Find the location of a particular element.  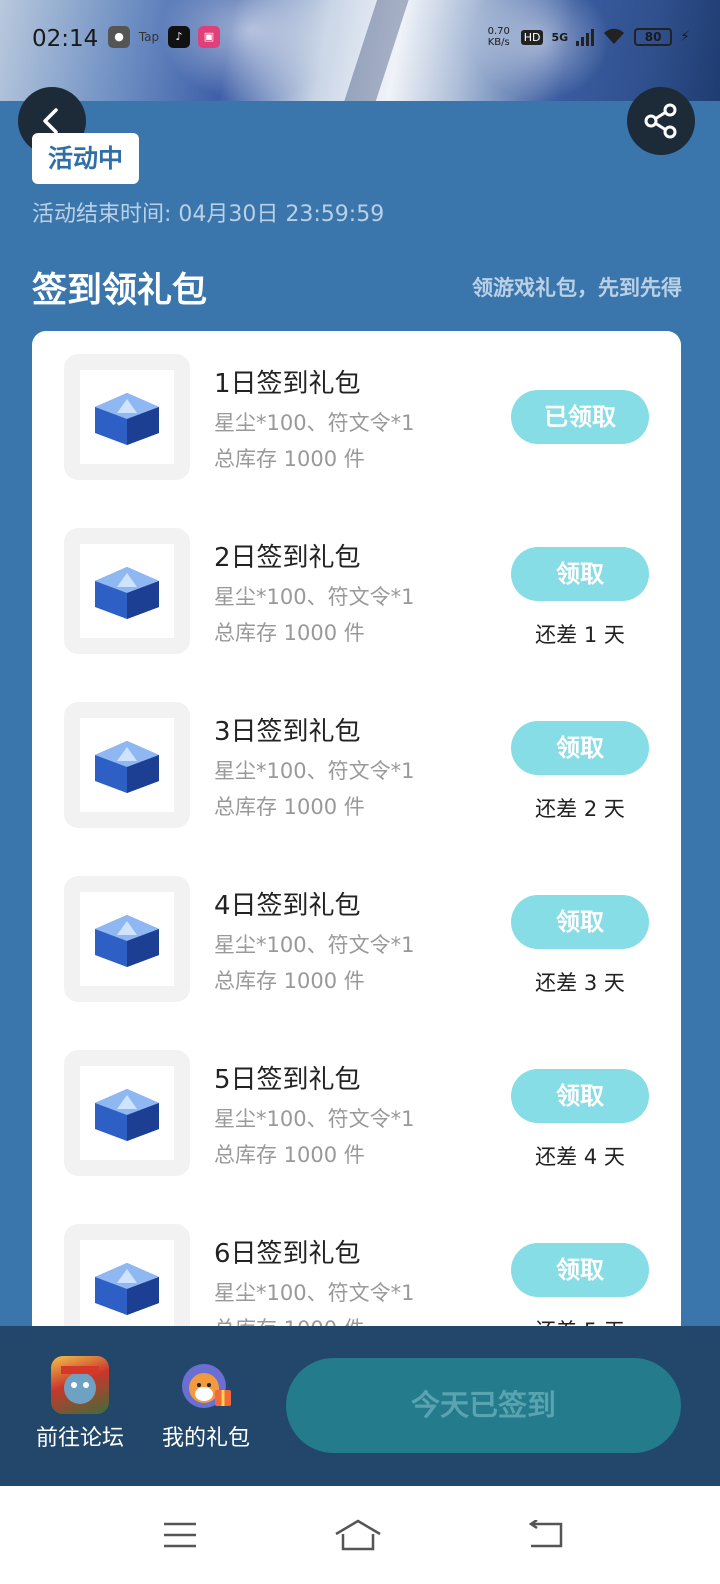

net-speed-value: 0.70 is located at coordinates (498, 31).